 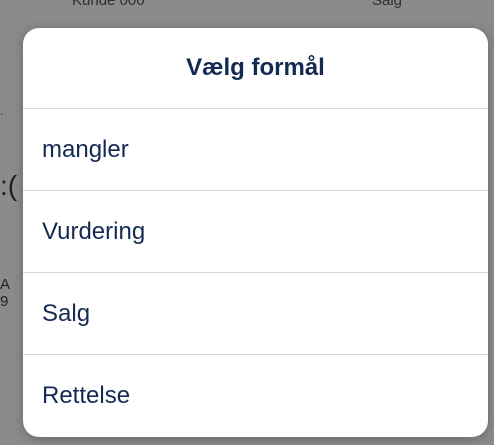 What do you see at coordinates (4, 301) in the screenshot?
I see `background-text-fragment: 9` at bounding box center [4, 301].